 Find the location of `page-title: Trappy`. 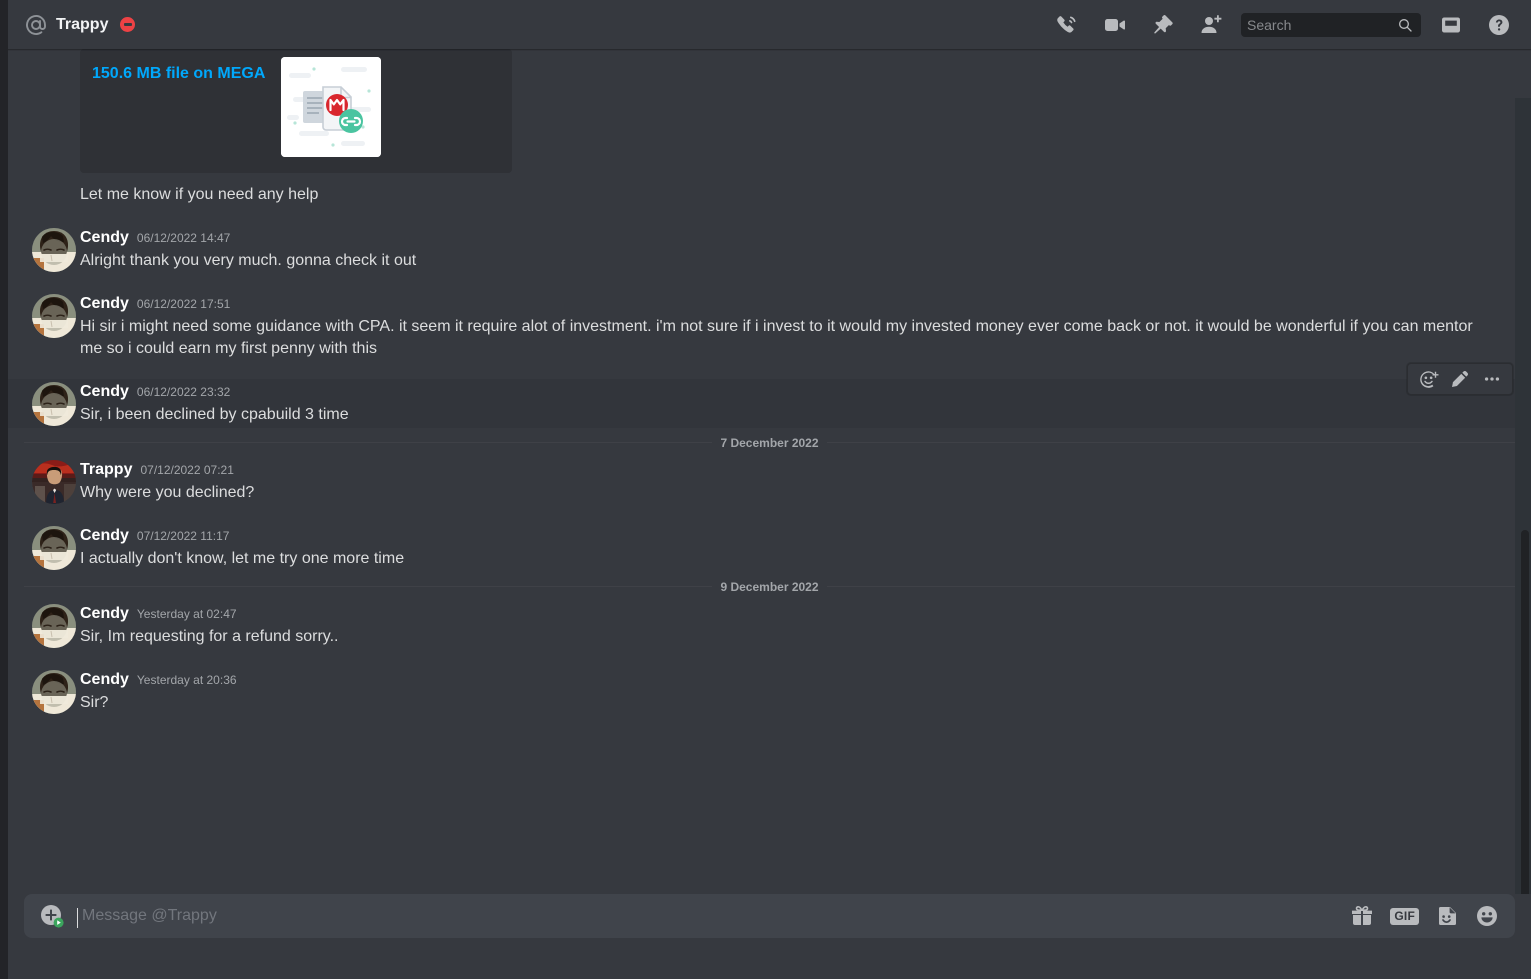

page-title: Trappy is located at coordinates (82, 24).